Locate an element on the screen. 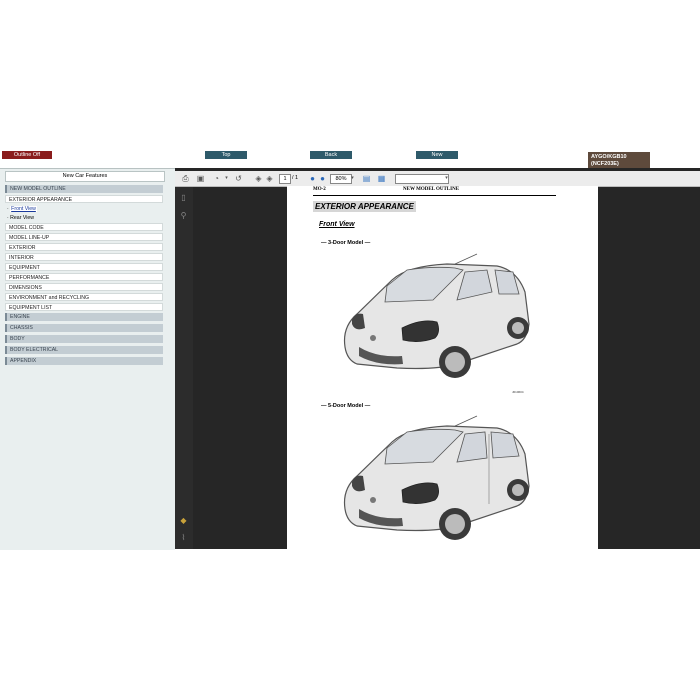  page-code: MO-2 is located at coordinates (319, 189).